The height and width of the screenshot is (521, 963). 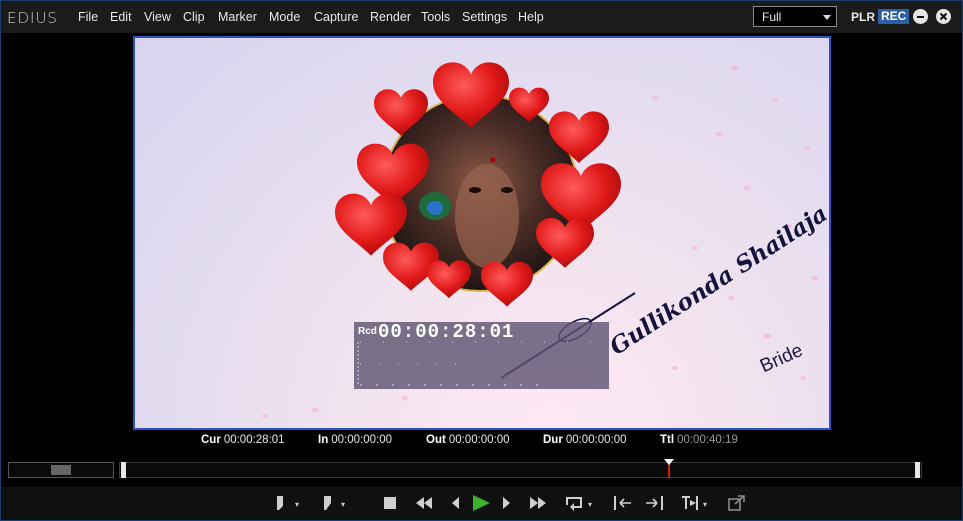 What do you see at coordinates (699, 440) in the screenshot?
I see `ttl-timecode: Ttl 00:00:40:19` at bounding box center [699, 440].